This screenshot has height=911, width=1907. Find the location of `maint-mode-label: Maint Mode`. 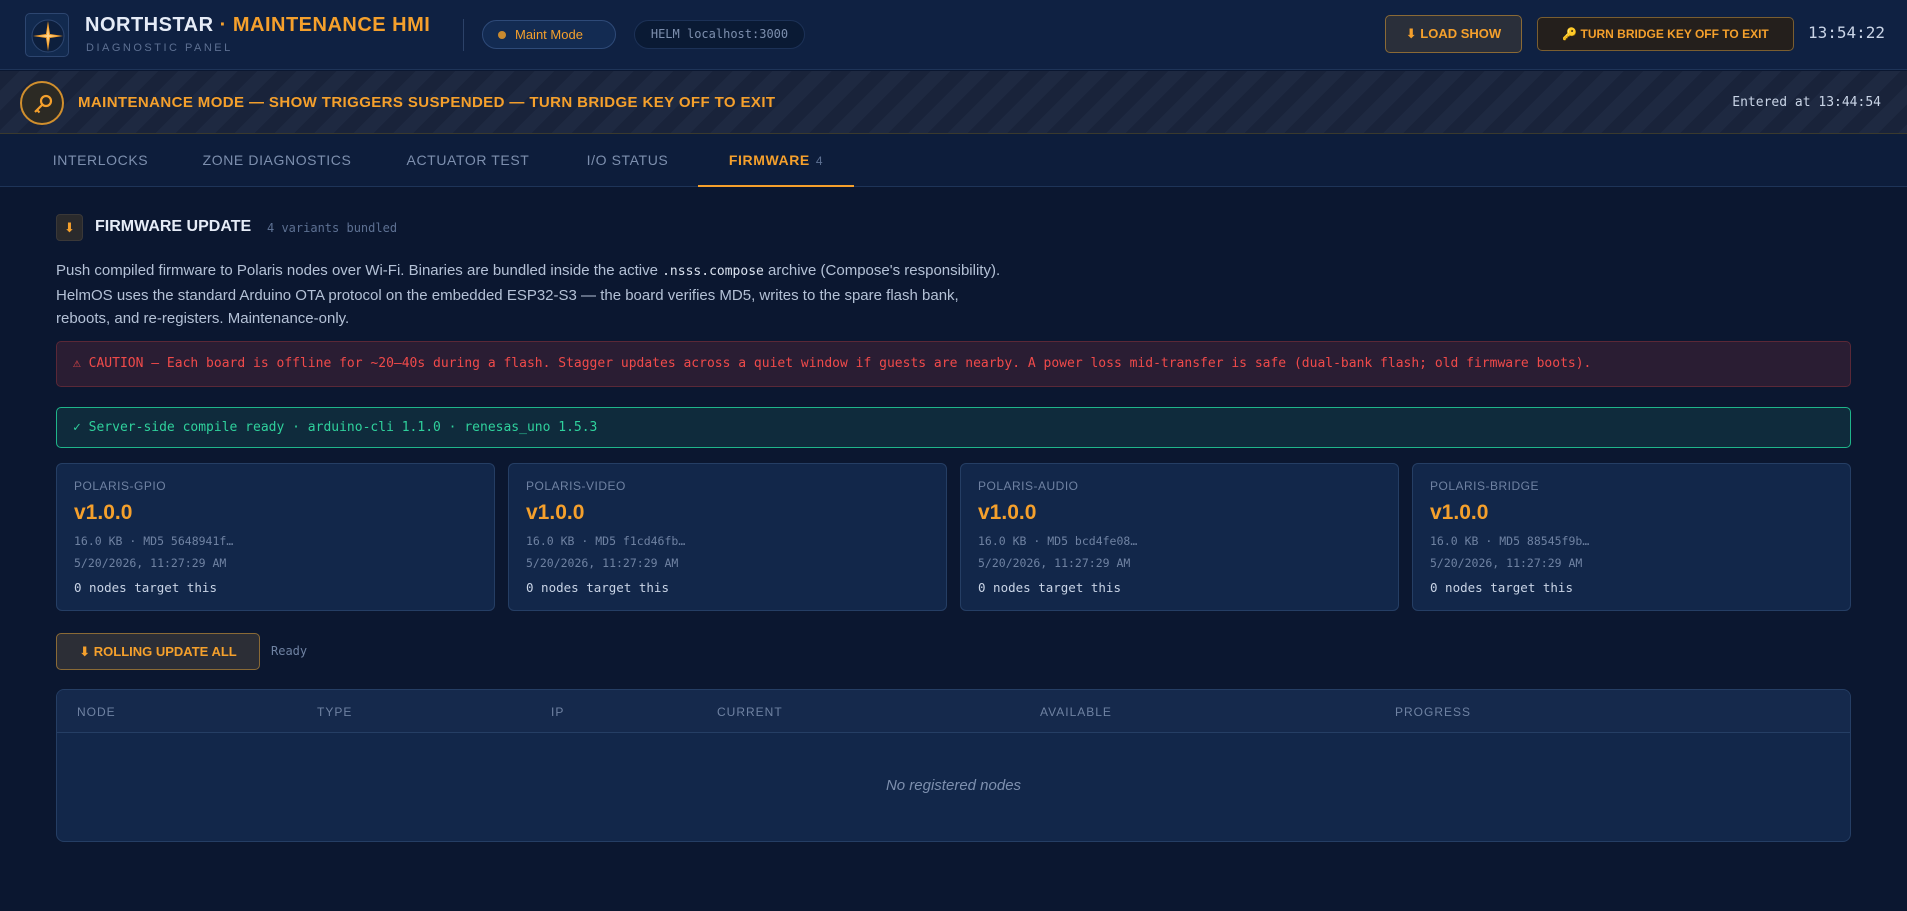

maint-mode-label: Maint Mode is located at coordinates (549, 34).